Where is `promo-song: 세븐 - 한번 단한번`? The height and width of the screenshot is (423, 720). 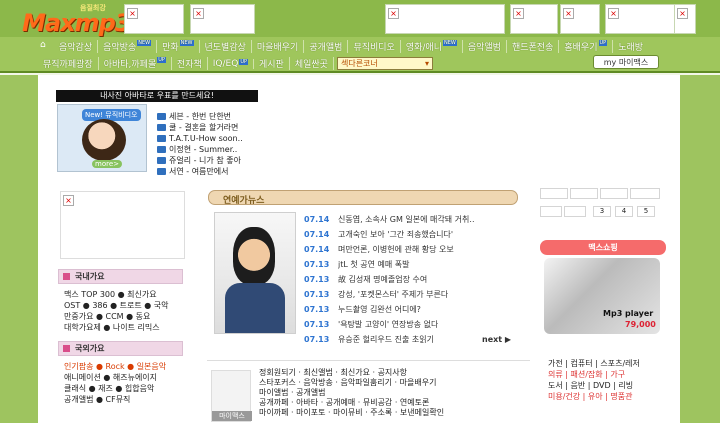
promo-song: 세븐 - 한번 단한번 is located at coordinates (217, 116).